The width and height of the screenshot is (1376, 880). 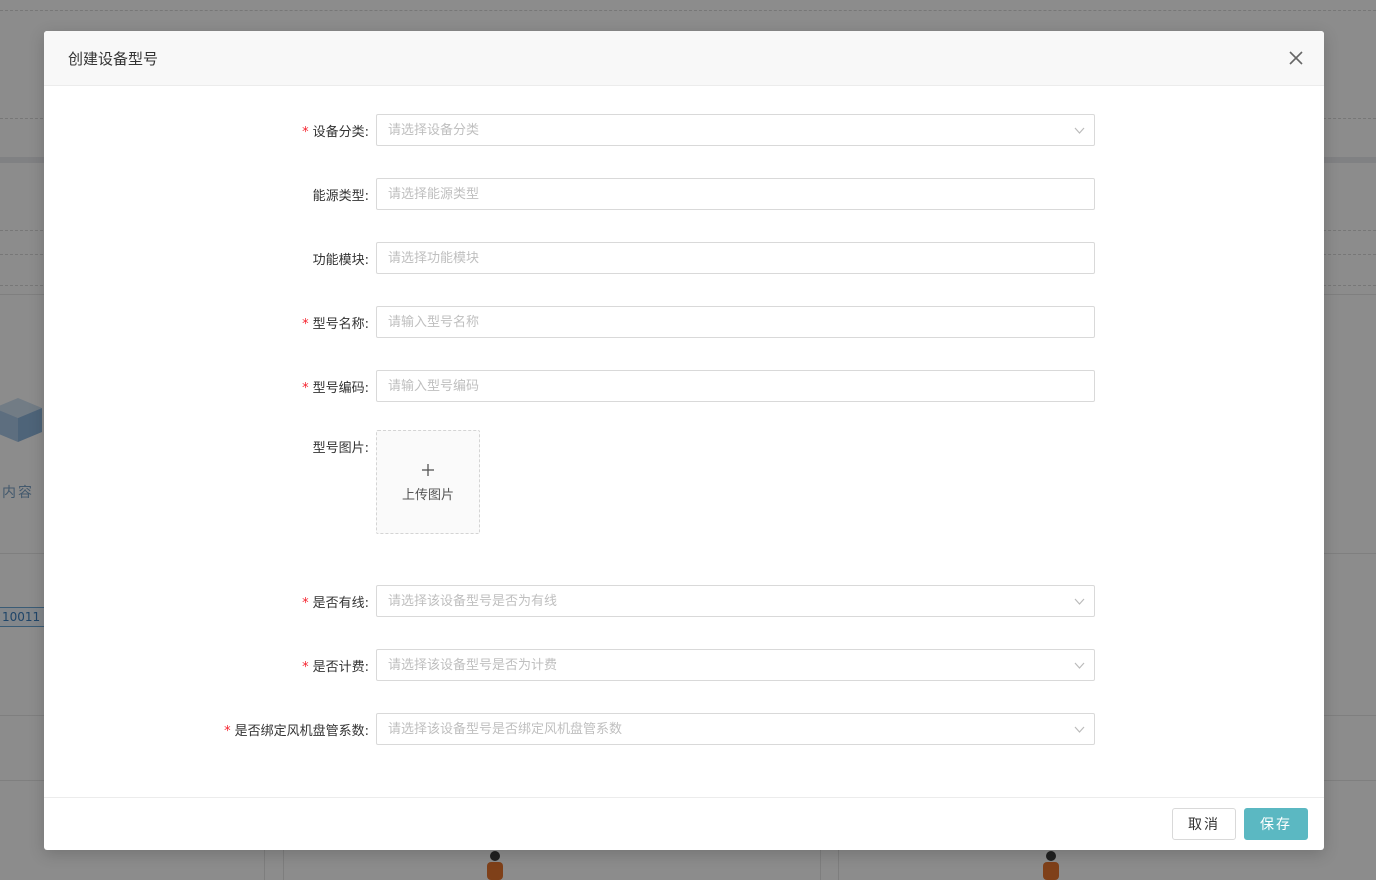 I want to click on form-row-function-module: 功能模块:, so click(x=684, y=258).